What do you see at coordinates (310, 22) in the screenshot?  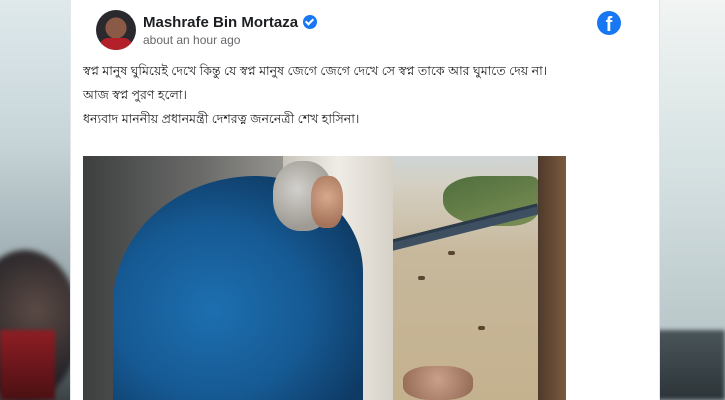 I see `verified-badge-icon` at bounding box center [310, 22].